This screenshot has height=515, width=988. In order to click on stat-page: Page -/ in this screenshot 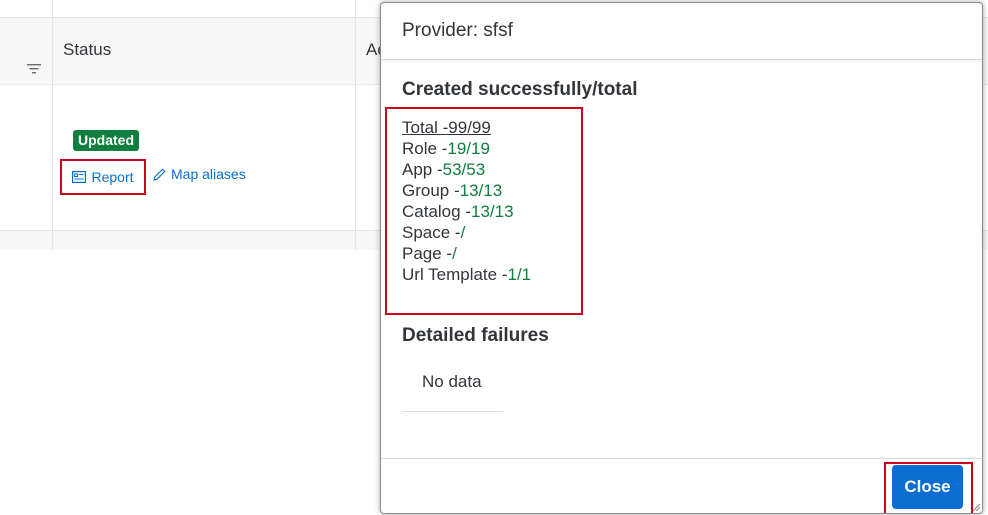, I will do `click(429, 253)`.